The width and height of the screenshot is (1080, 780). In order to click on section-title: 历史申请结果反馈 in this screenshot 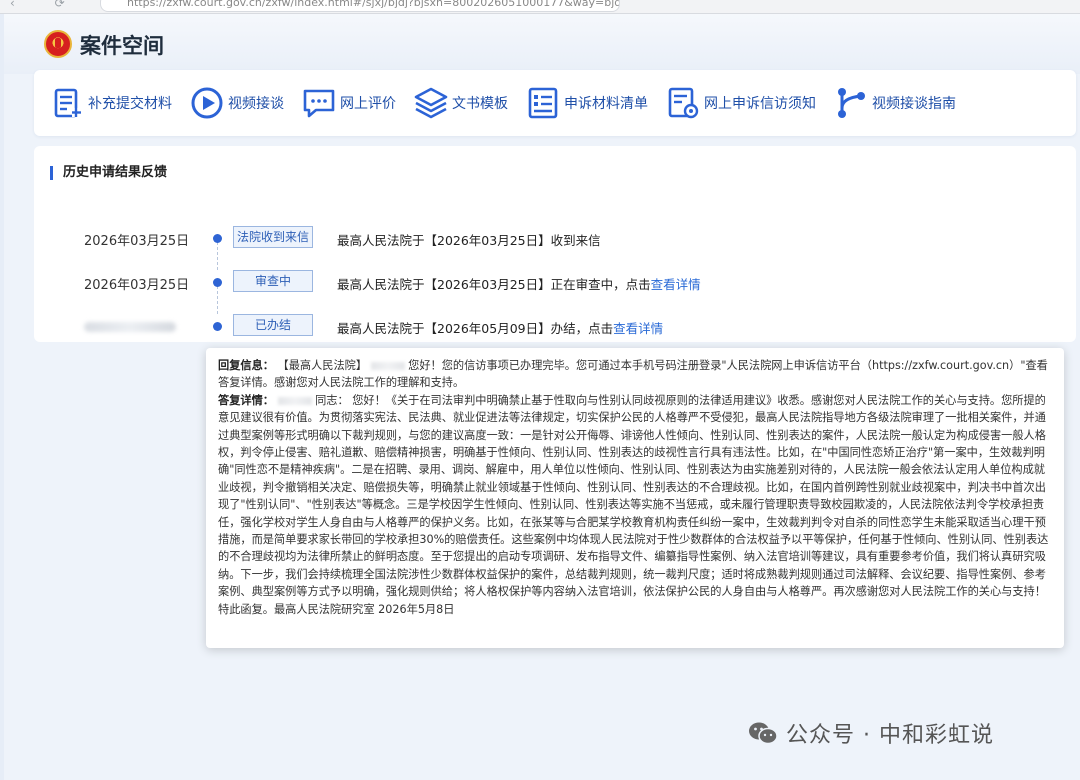, I will do `click(108, 173)`.